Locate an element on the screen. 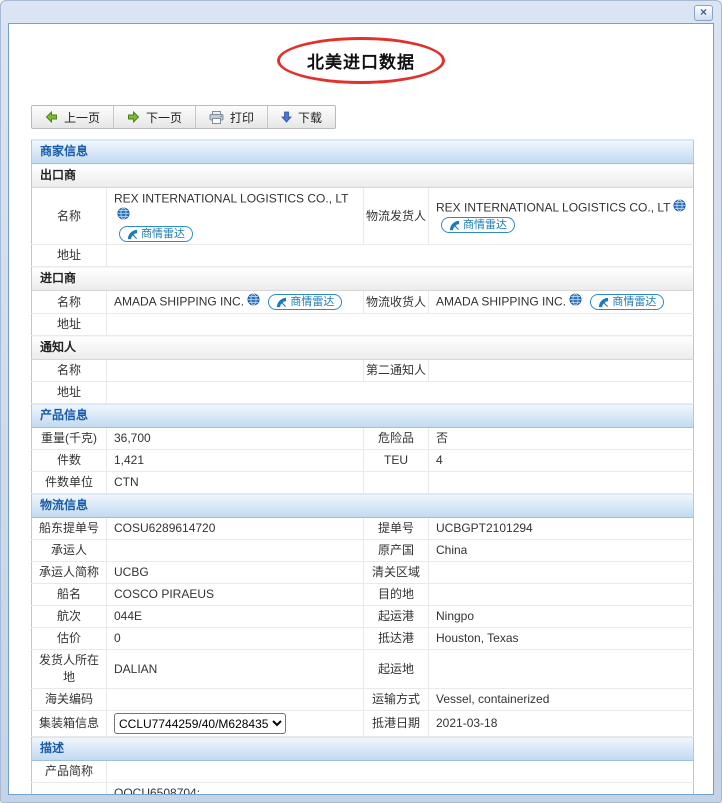  subsection-notify: 通知人 is located at coordinates (362, 348).